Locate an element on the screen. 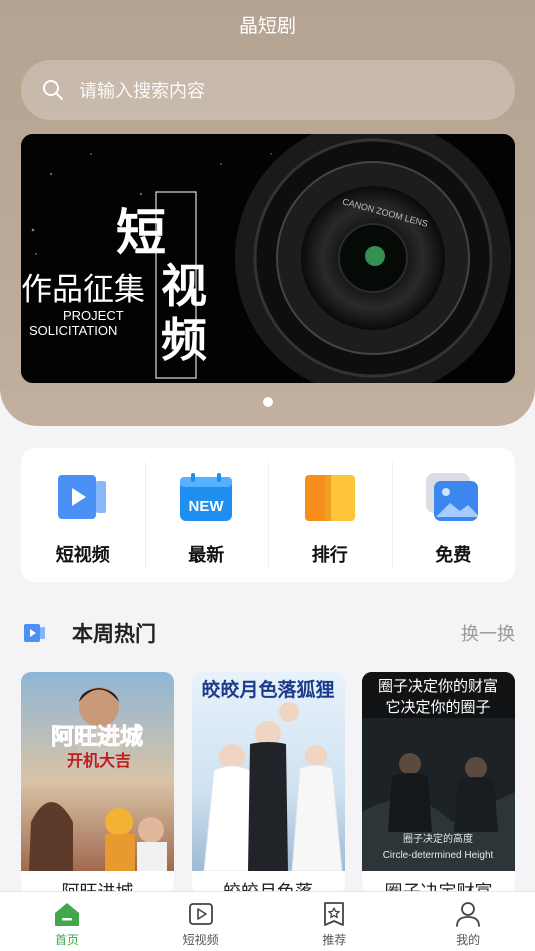 This screenshot has height=951, width=535. section-video-icon is located at coordinates (34, 633).